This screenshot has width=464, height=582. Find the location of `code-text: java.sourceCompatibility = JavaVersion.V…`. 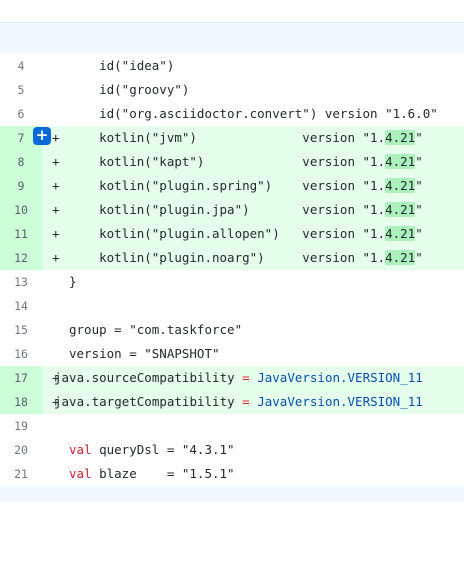

code-text: java.sourceCompatibility = JavaVersion.V… is located at coordinates (238, 378).